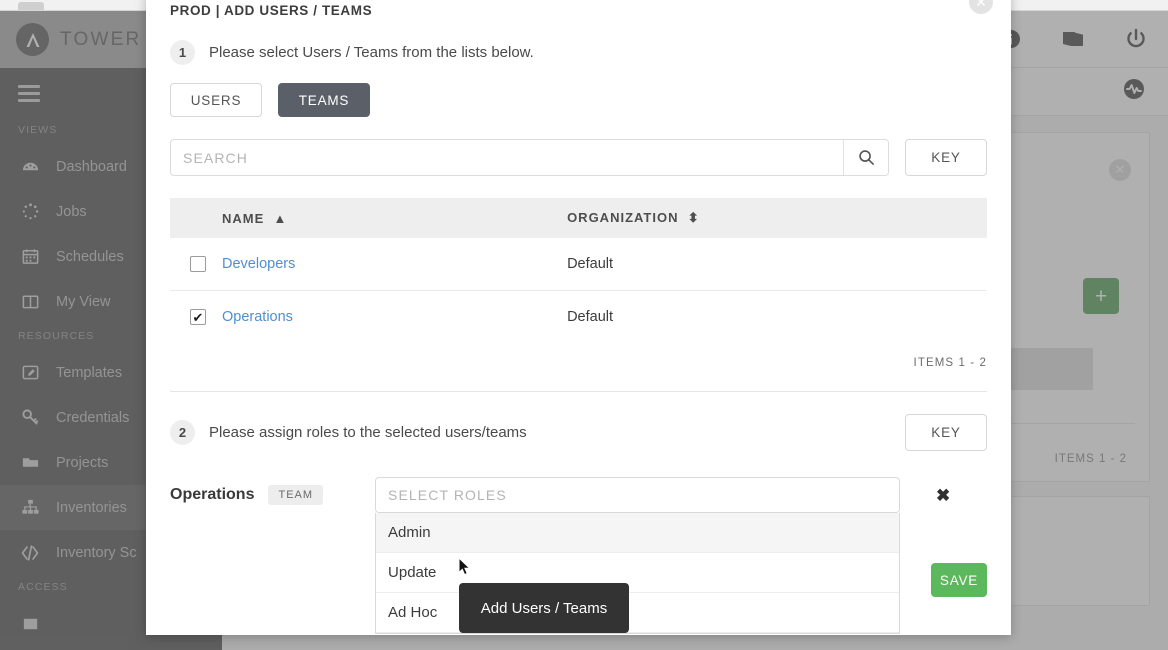 The width and height of the screenshot is (1168, 650). I want to click on modal-close-icon: ✕, so click(981, 7).